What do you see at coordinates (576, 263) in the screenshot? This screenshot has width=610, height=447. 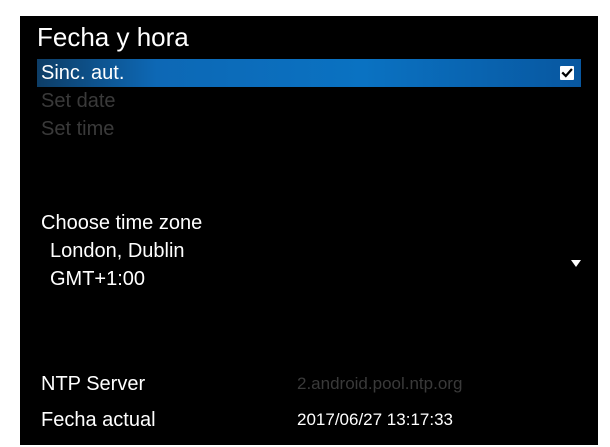 I see `timezone-dropdown-arrow-icon` at bounding box center [576, 263].